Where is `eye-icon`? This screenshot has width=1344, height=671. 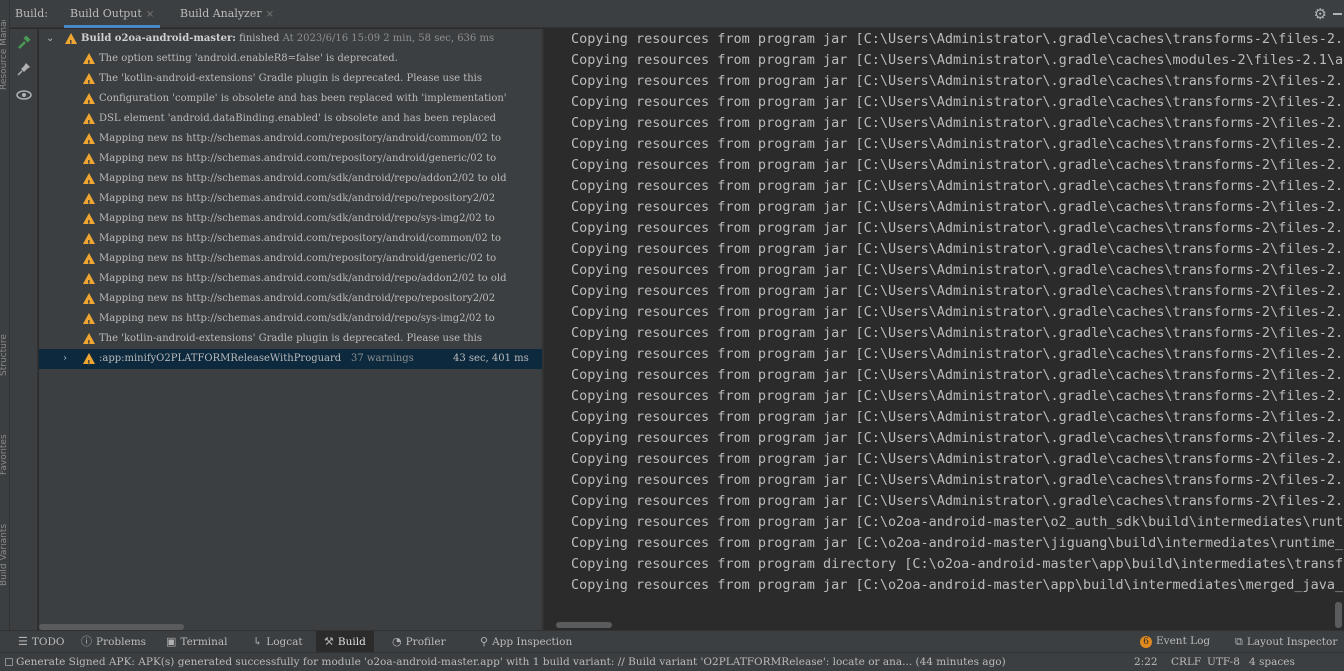 eye-icon is located at coordinates (24, 95).